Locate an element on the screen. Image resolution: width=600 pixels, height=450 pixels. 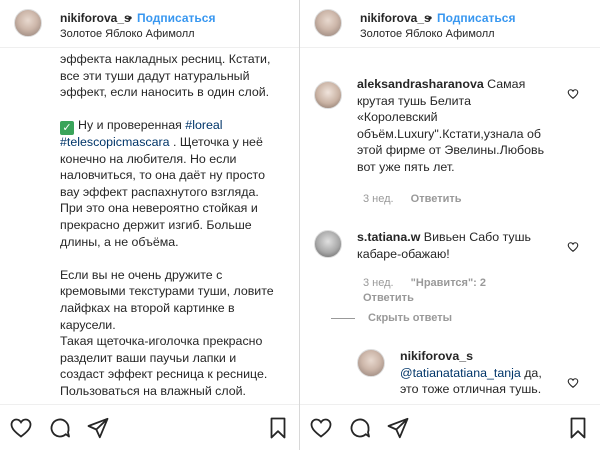
comment-username: nikiforova_s is located at coordinates (436, 356).